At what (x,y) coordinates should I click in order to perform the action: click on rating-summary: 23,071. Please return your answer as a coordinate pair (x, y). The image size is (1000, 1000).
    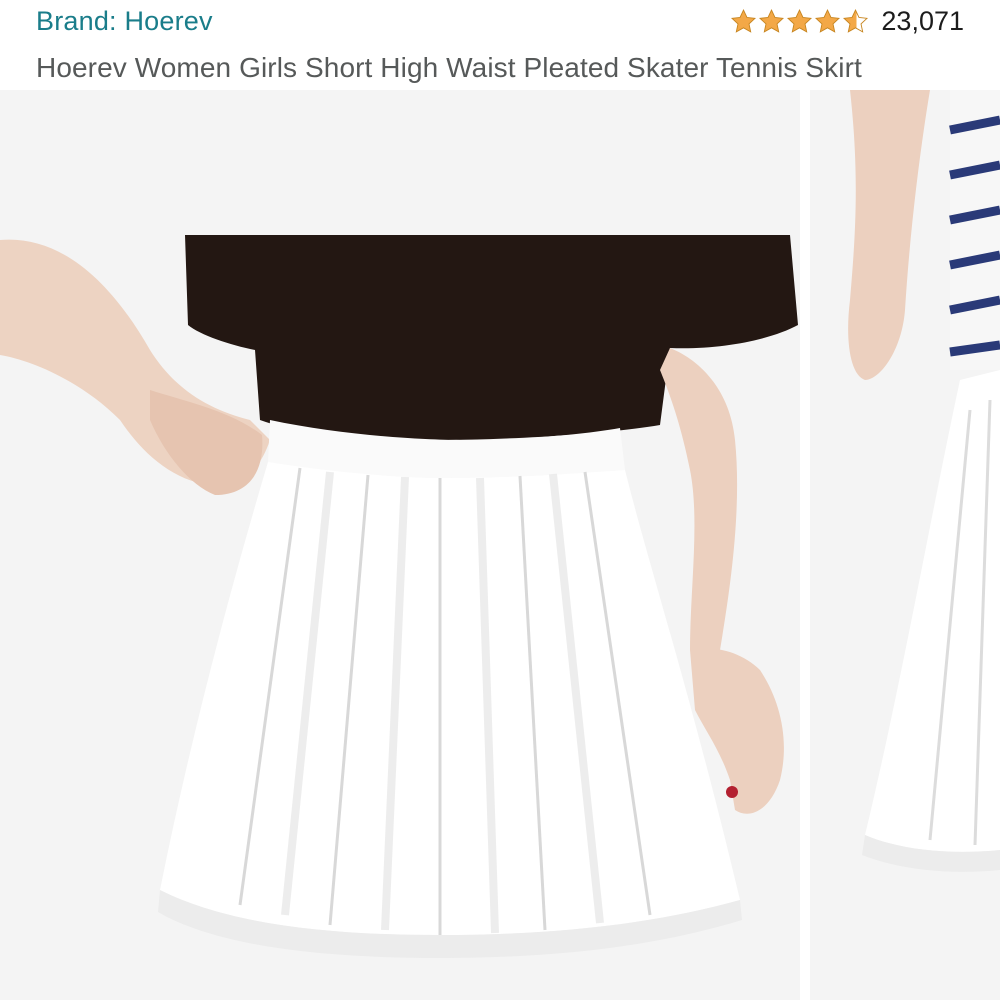
    Looking at the image, I should click on (847, 21).